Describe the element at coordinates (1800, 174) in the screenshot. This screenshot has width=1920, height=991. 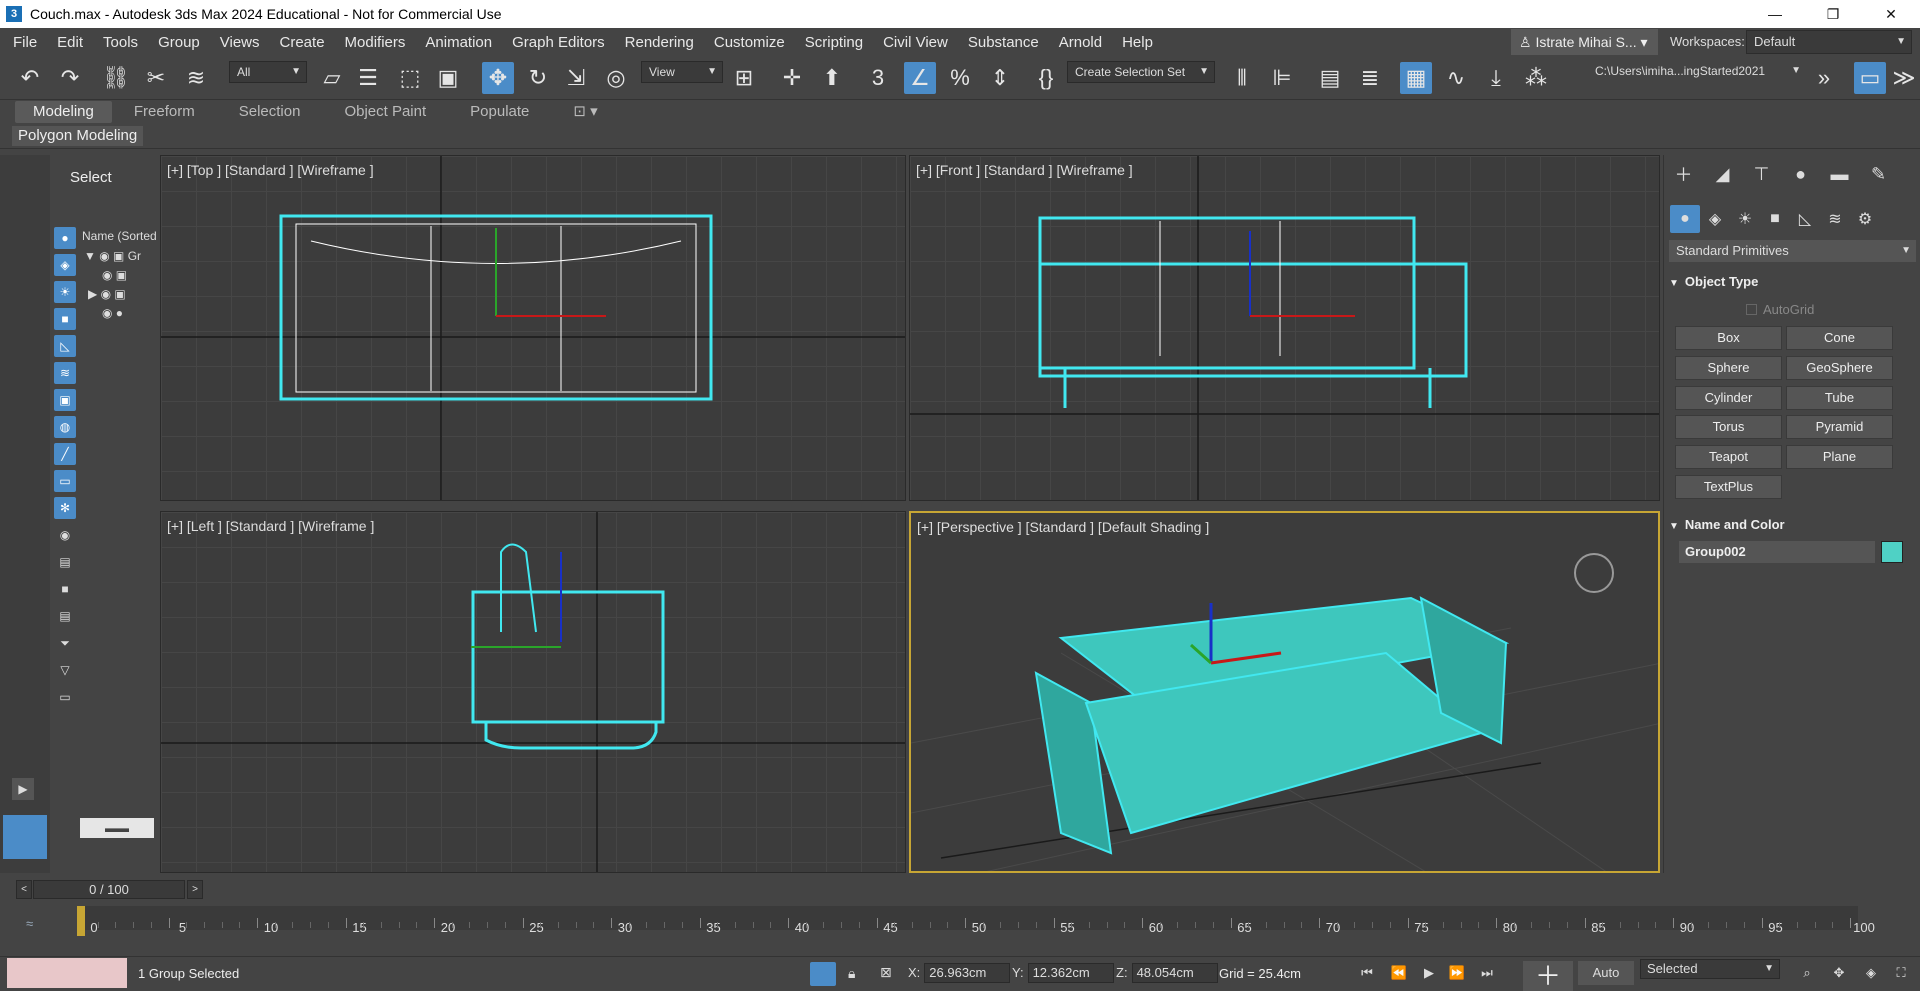
I see `motion-tab-icon: ●` at that location.